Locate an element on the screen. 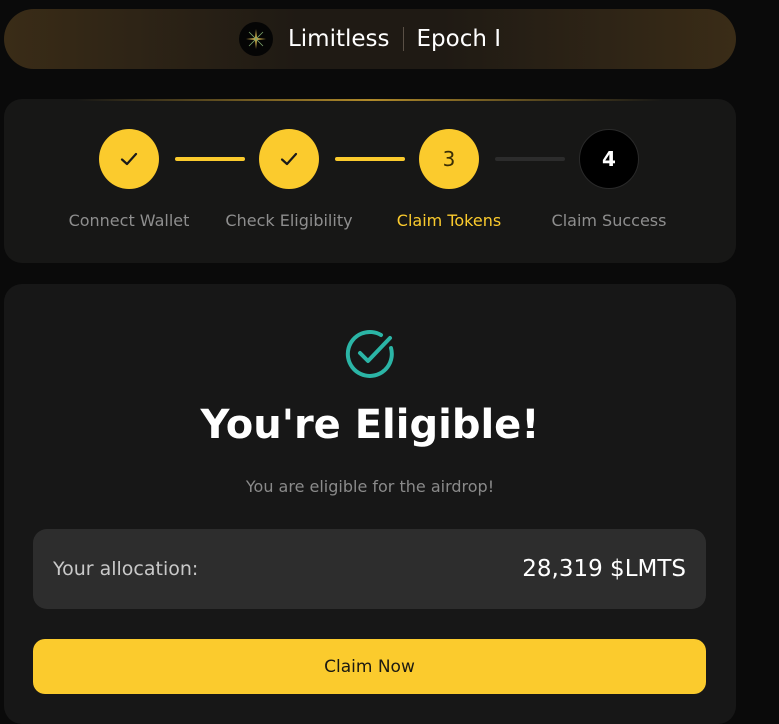 The image size is (779, 724). allocation-box: Your allocation: 28,319 $LMTS is located at coordinates (369, 569).